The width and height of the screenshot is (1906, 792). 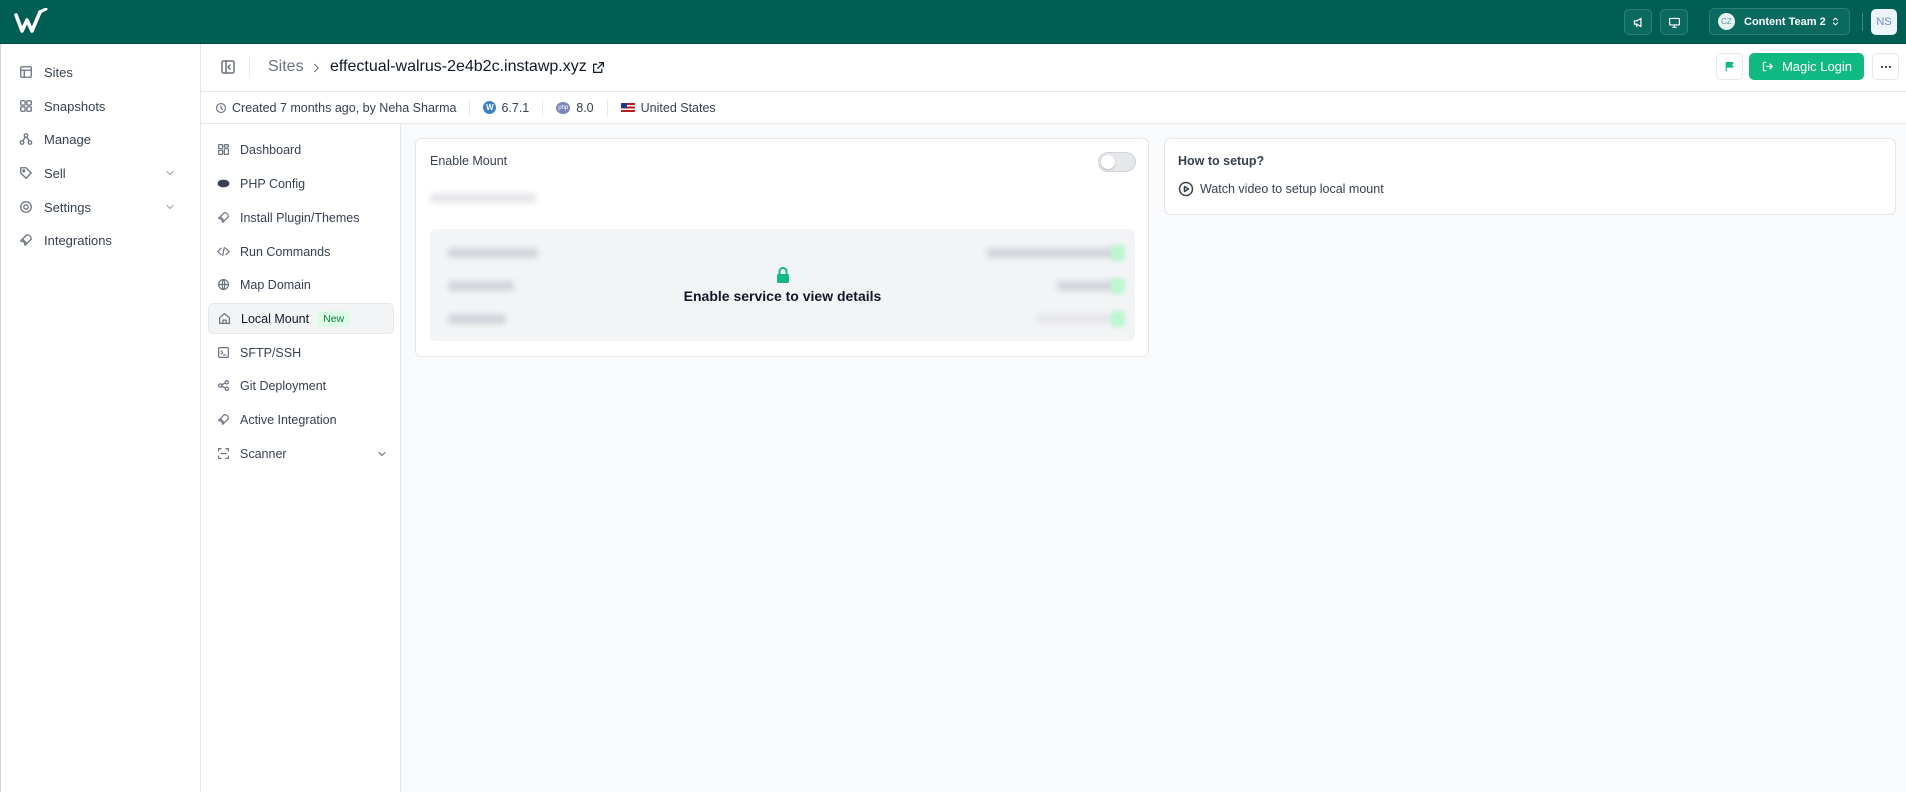 I want to click on sidebar-item-label: Settings, so click(x=67, y=207).